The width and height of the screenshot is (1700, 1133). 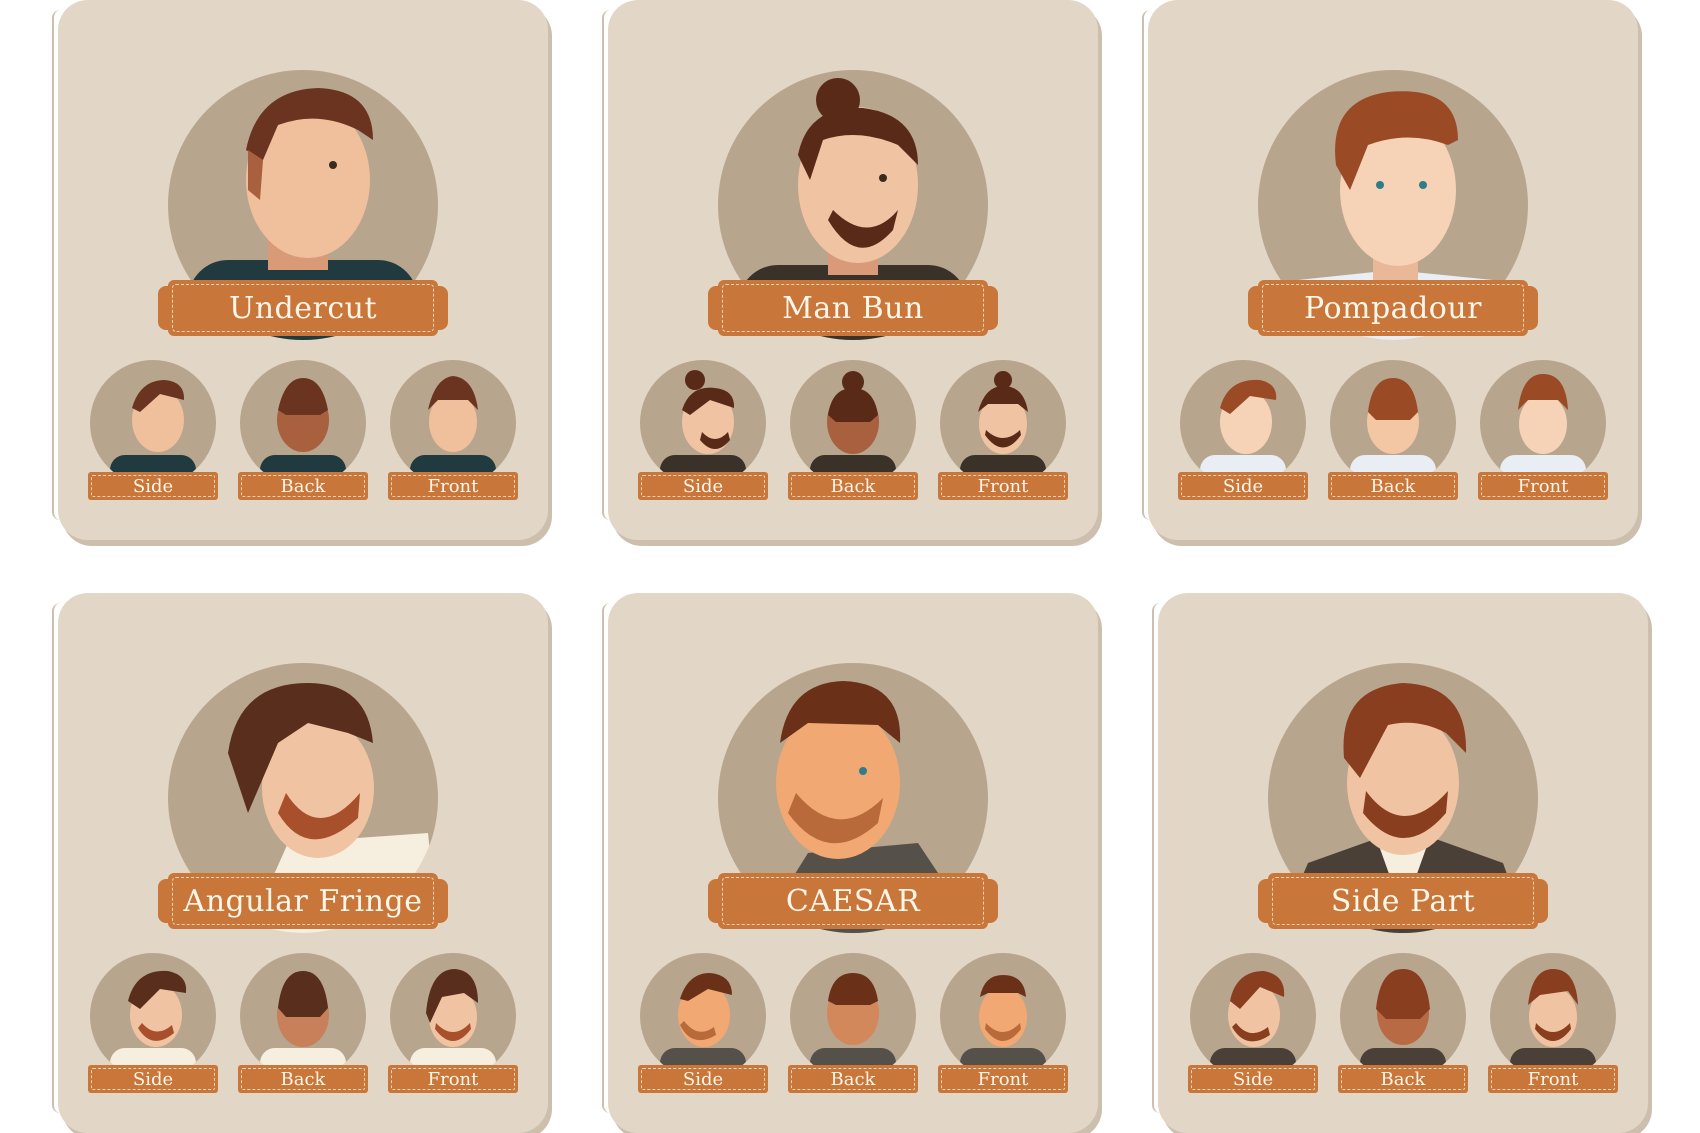 I want to click on style-title-banner: Undercut, so click(x=303, y=308).